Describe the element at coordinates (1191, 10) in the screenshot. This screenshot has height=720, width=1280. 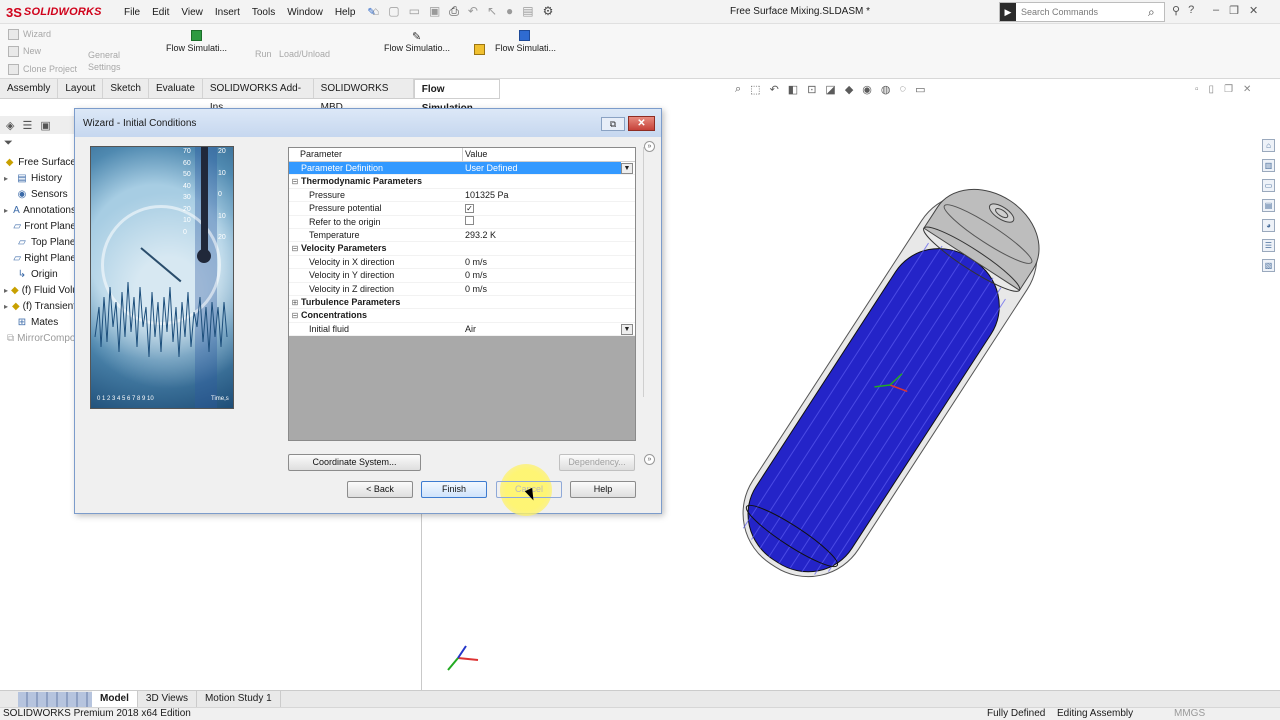
I see `help-icon: ?` at that location.